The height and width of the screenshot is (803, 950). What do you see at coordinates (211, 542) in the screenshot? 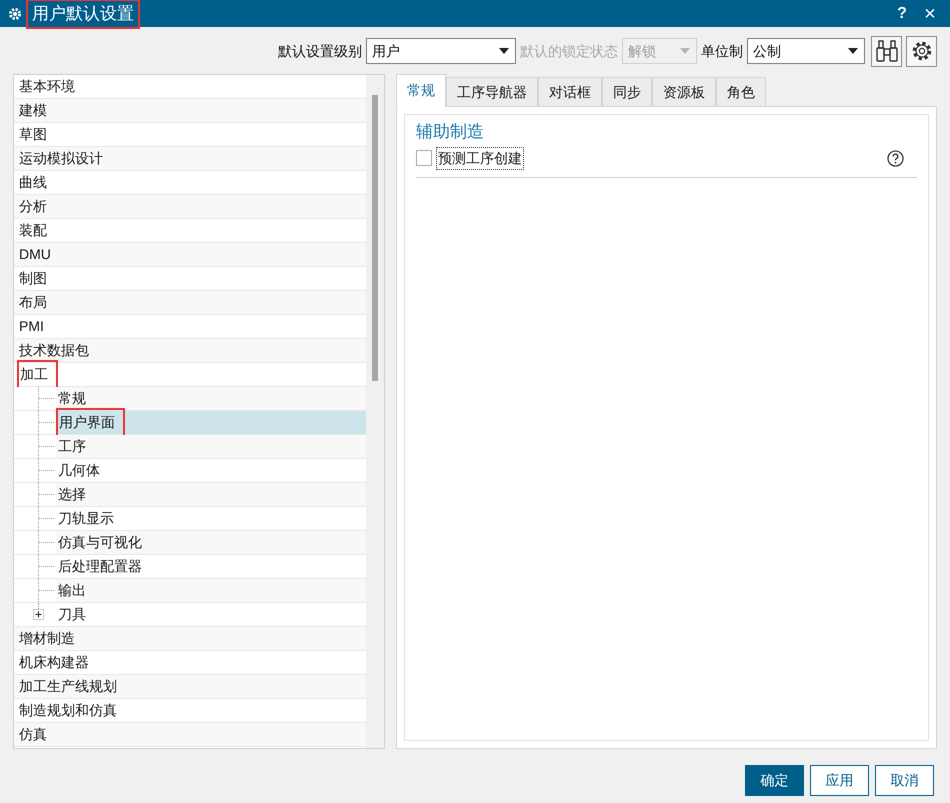
I see `tree-item: 仿真与可视化` at bounding box center [211, 542].